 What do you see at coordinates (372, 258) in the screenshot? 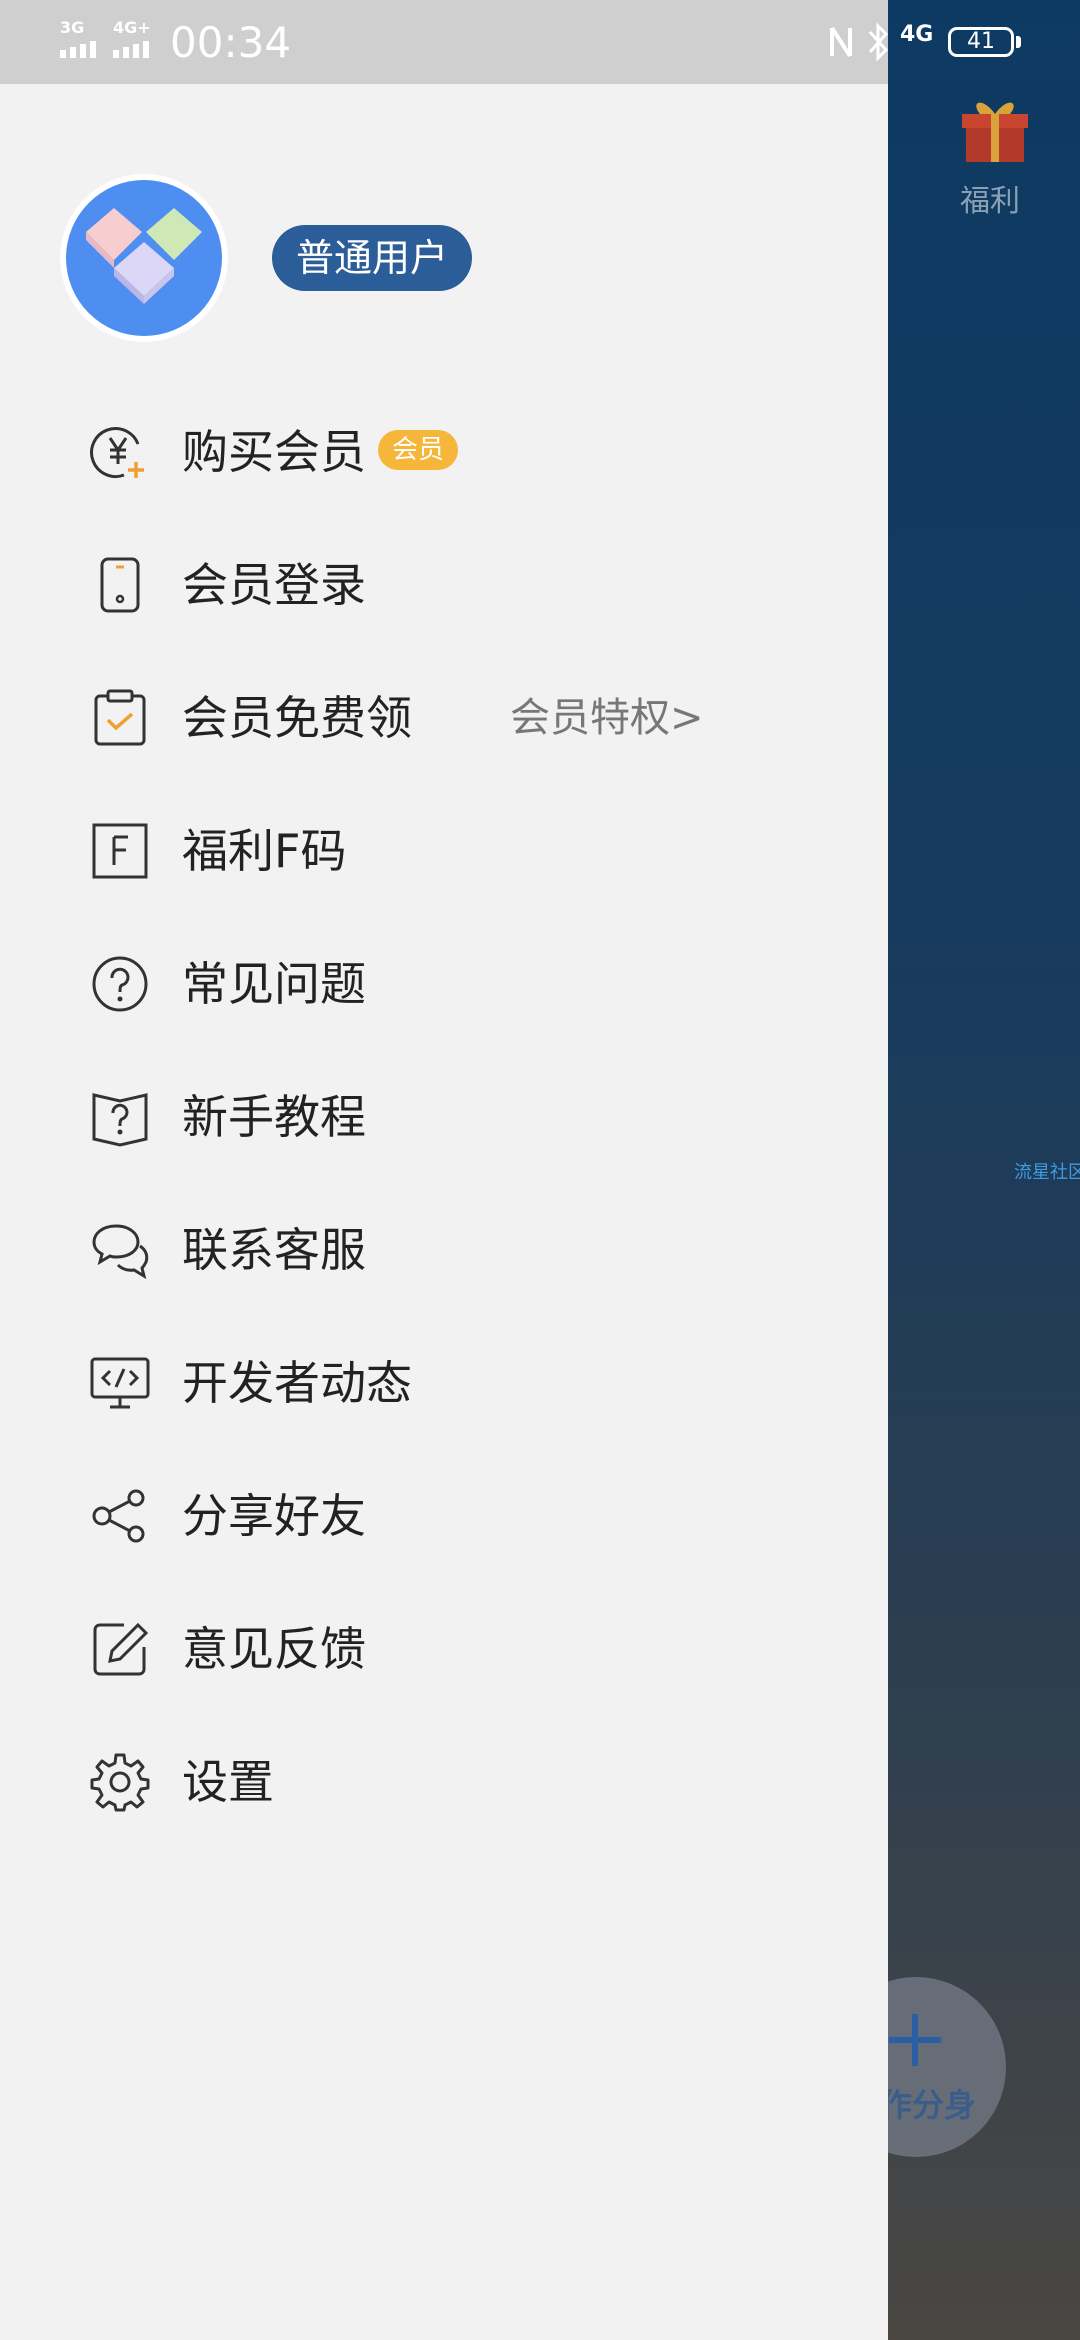
I see `user-level-badge: 普通用户` at bounding box center [372, 258].